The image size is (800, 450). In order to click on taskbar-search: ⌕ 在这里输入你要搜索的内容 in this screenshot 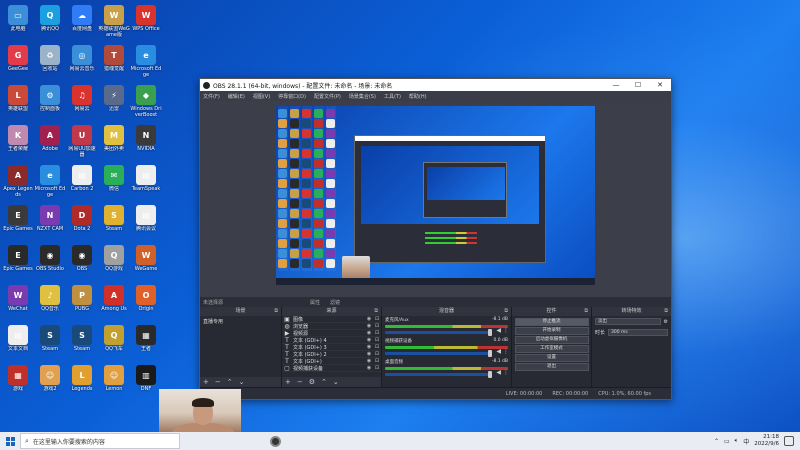, I will do `click(100, 441)`.